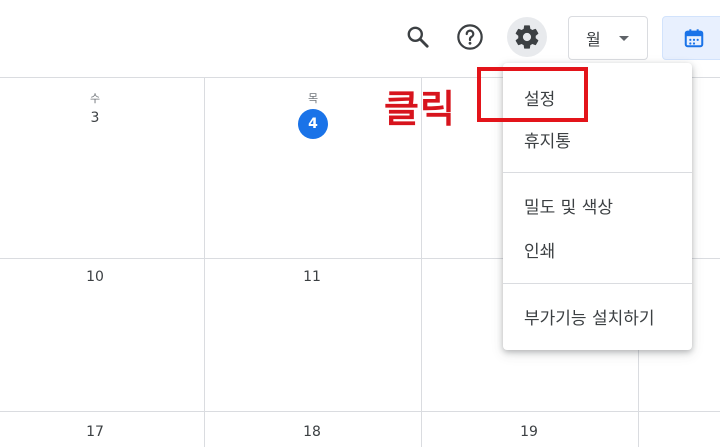 The height and width of the screenshot is (447, 720). Describe the element at coordinates (597, 249) in the screenshot. I see `menu-item-print: 인쇄` at that location.